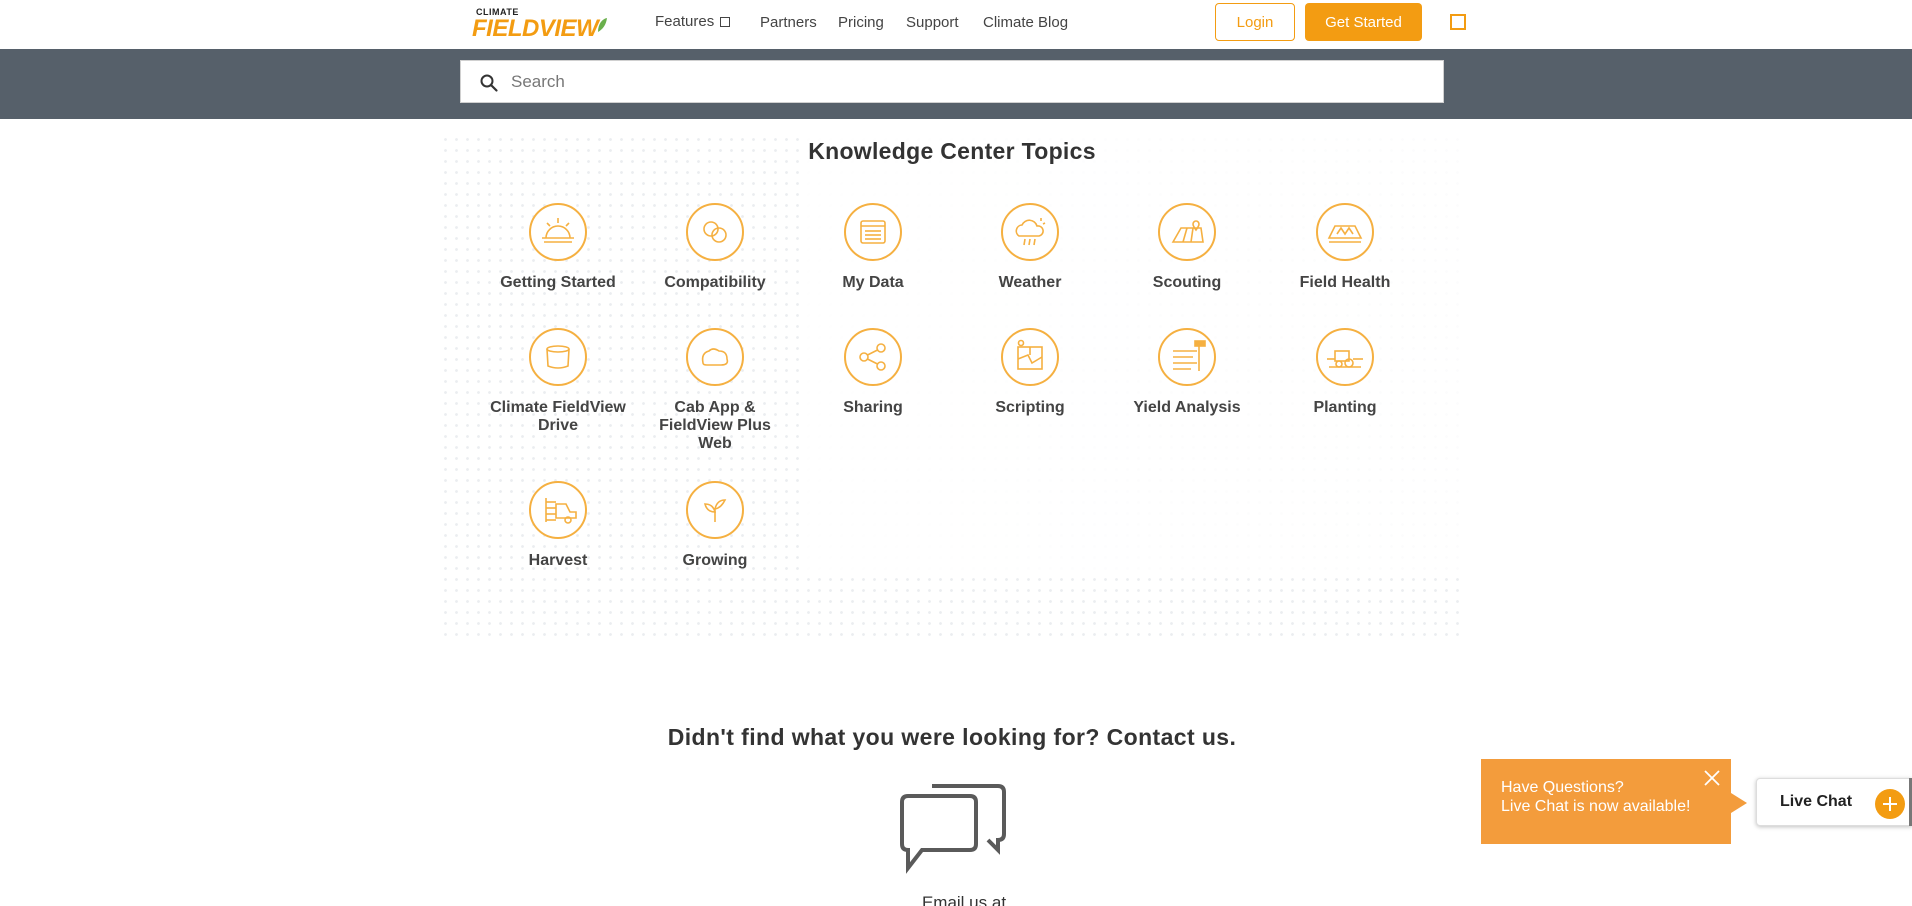  I want to click on topic-label: Harvest, so click(558, 560).